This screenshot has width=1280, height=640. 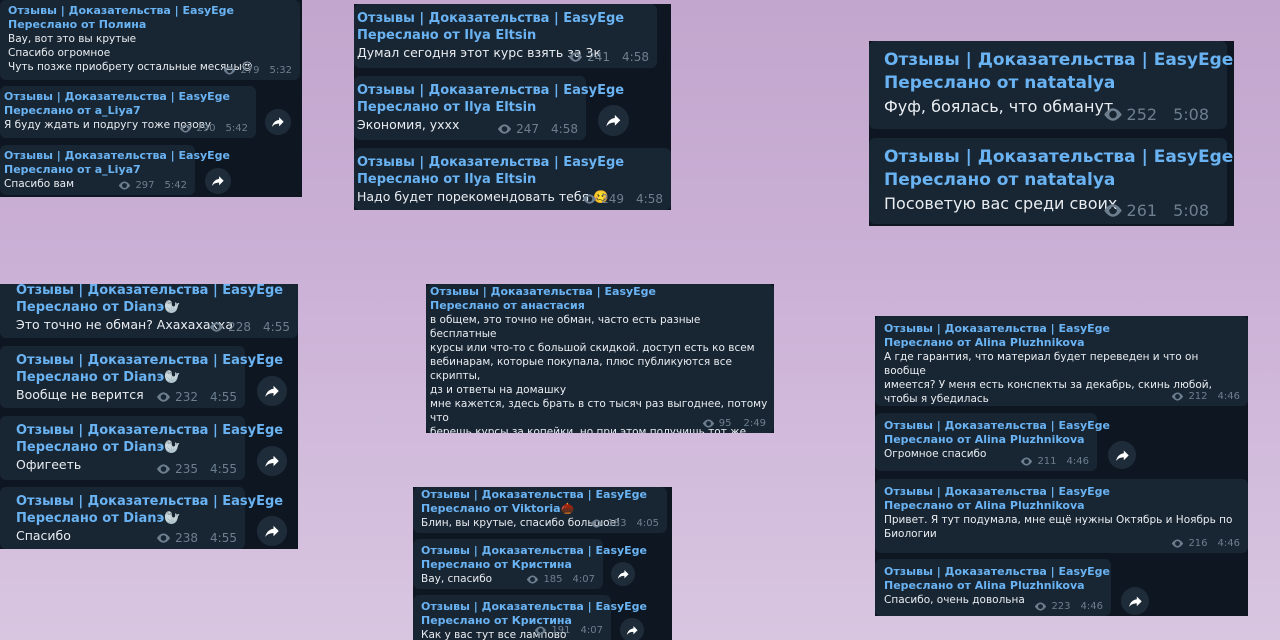 I want to click on timestamp: 2:49, so click(x=754, y=423).